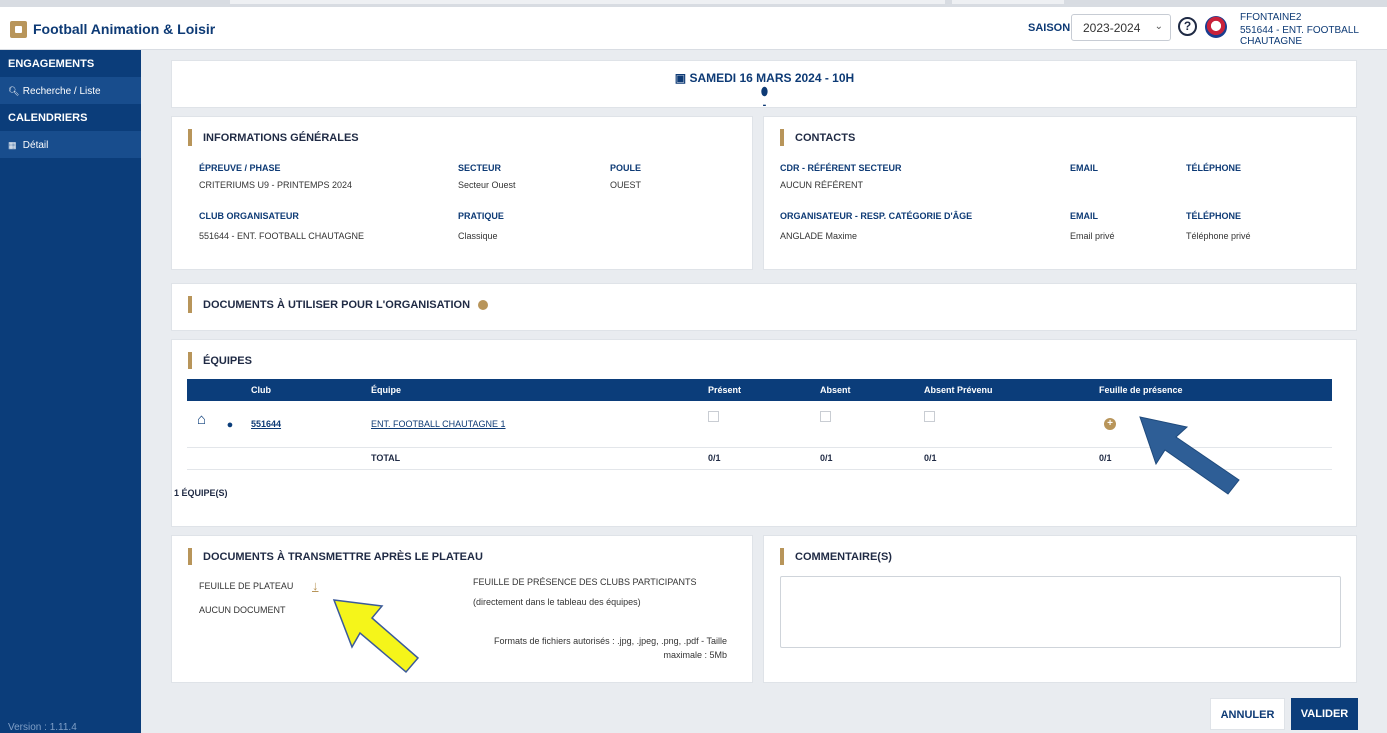 Image resolution: width=1387 pixels, height=733 pixels. I want to click on app-title: Football Animation & Loisir, so click(124, 29).